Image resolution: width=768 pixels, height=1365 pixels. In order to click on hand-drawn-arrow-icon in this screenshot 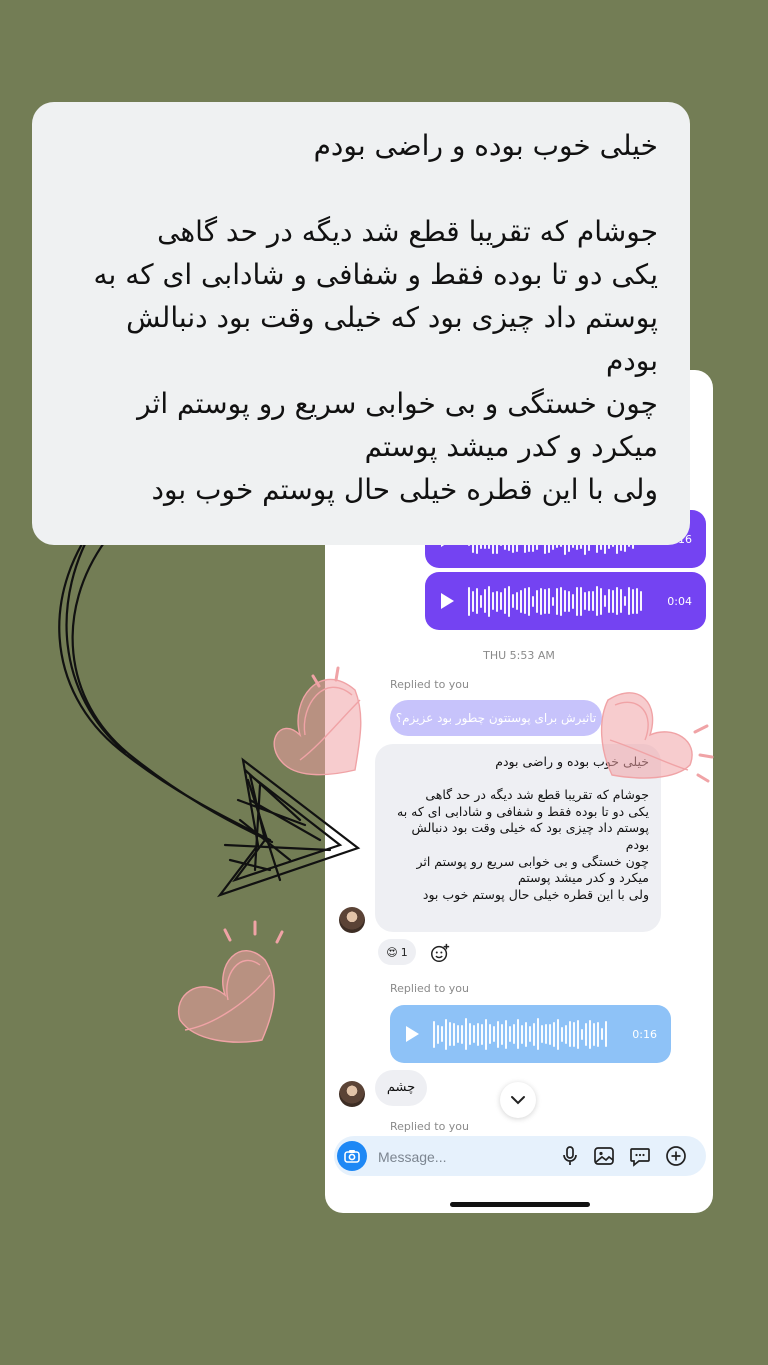, I will do `click(209, 705)`.